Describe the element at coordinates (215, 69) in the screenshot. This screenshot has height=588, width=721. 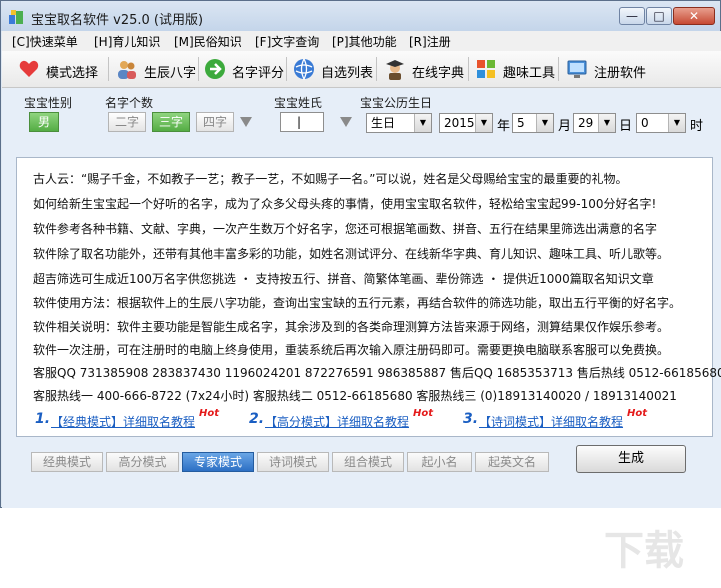
I see `arrow-right-icon` at that location.